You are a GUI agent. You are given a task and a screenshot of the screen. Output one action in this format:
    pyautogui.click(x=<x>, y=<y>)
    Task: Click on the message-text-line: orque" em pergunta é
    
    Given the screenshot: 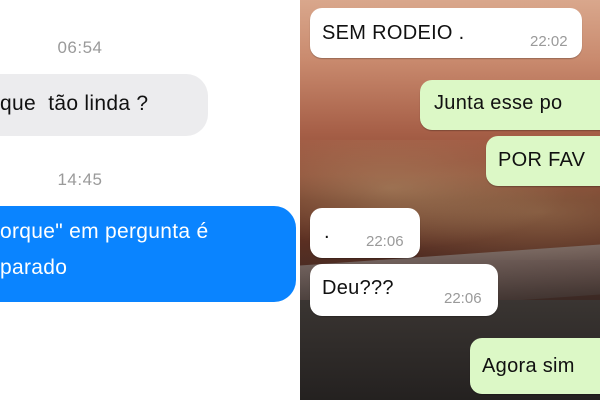 What is the action you would take?
    pyautogui.click(x=104, y=231)
    